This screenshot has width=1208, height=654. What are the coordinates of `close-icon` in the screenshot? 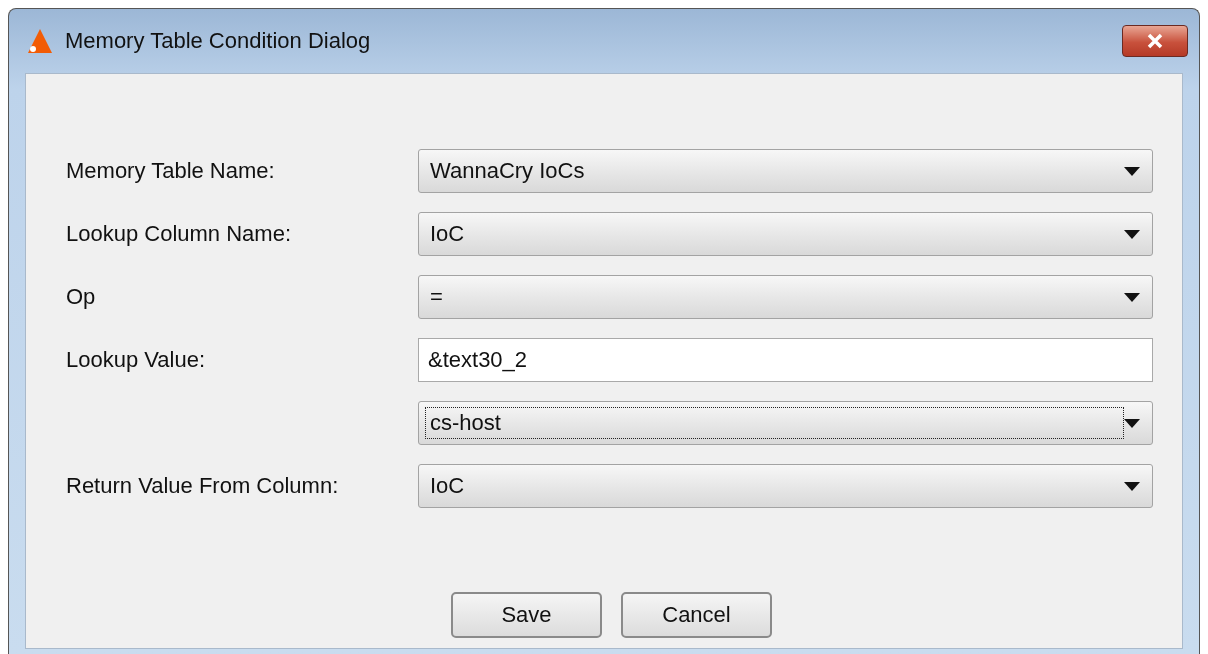 It's located at (1155, 41).